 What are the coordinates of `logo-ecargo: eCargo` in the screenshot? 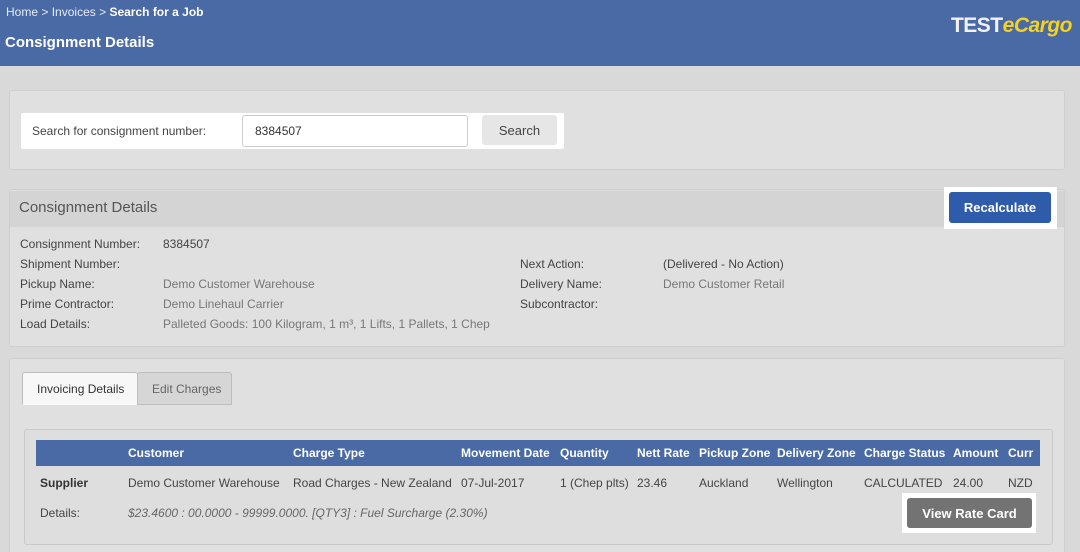 It's located at (1037, 25).